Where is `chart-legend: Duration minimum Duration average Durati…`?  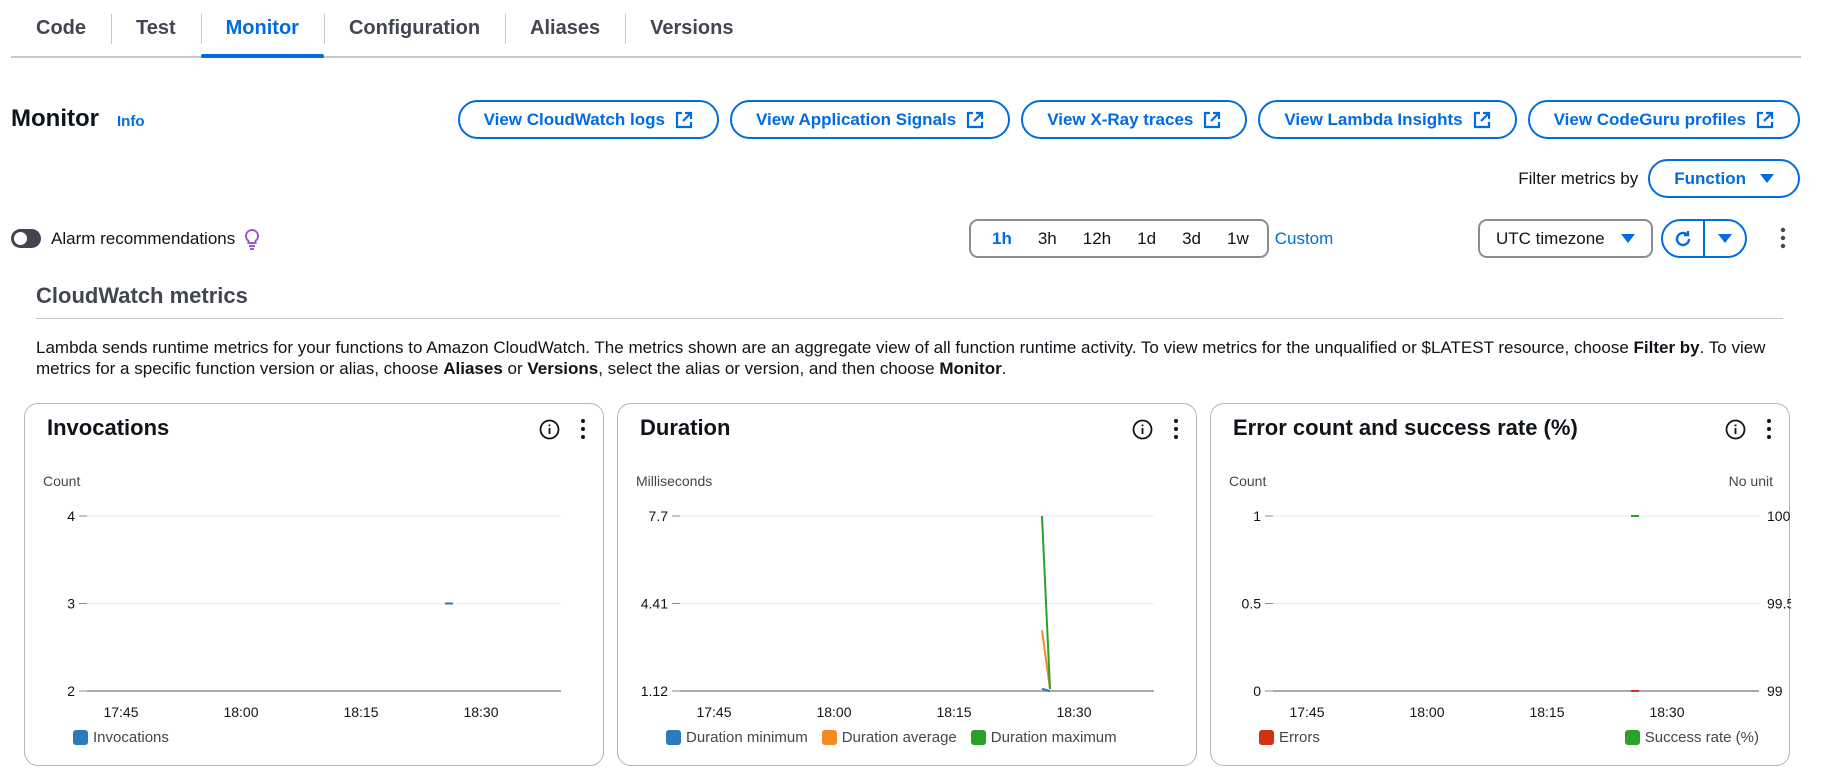 chart-legend: Duration minimum Duration average Durati… is located at coordinates (891, 737).